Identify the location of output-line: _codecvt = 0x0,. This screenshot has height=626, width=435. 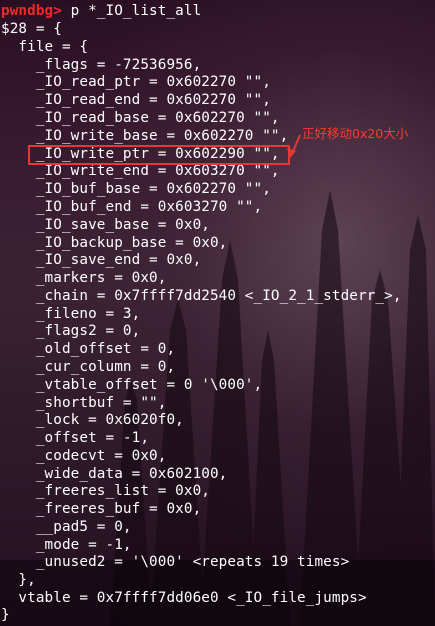
(84, 456).